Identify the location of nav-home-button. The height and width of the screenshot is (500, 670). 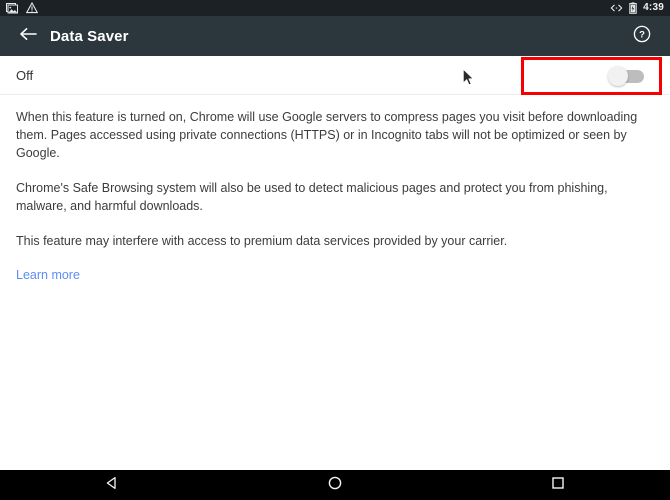
(335, 485).